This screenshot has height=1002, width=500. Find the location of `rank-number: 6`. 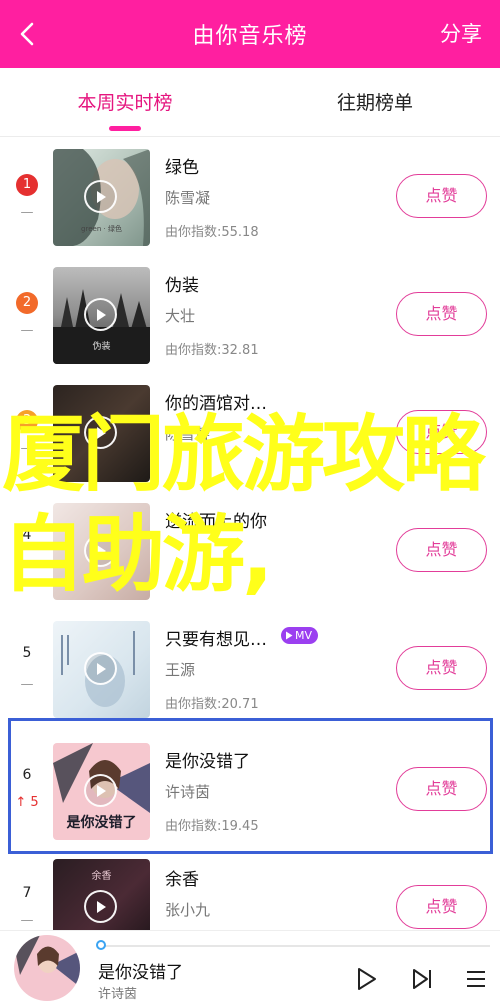

rank-number: 6 is located at coordinates (27, 775).